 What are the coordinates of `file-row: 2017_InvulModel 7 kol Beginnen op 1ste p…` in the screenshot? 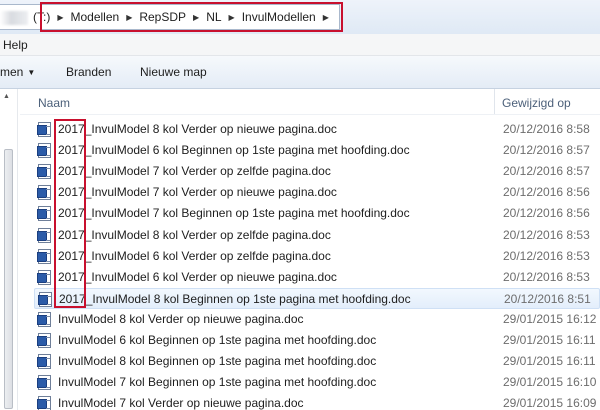 It's located at (317, 213).